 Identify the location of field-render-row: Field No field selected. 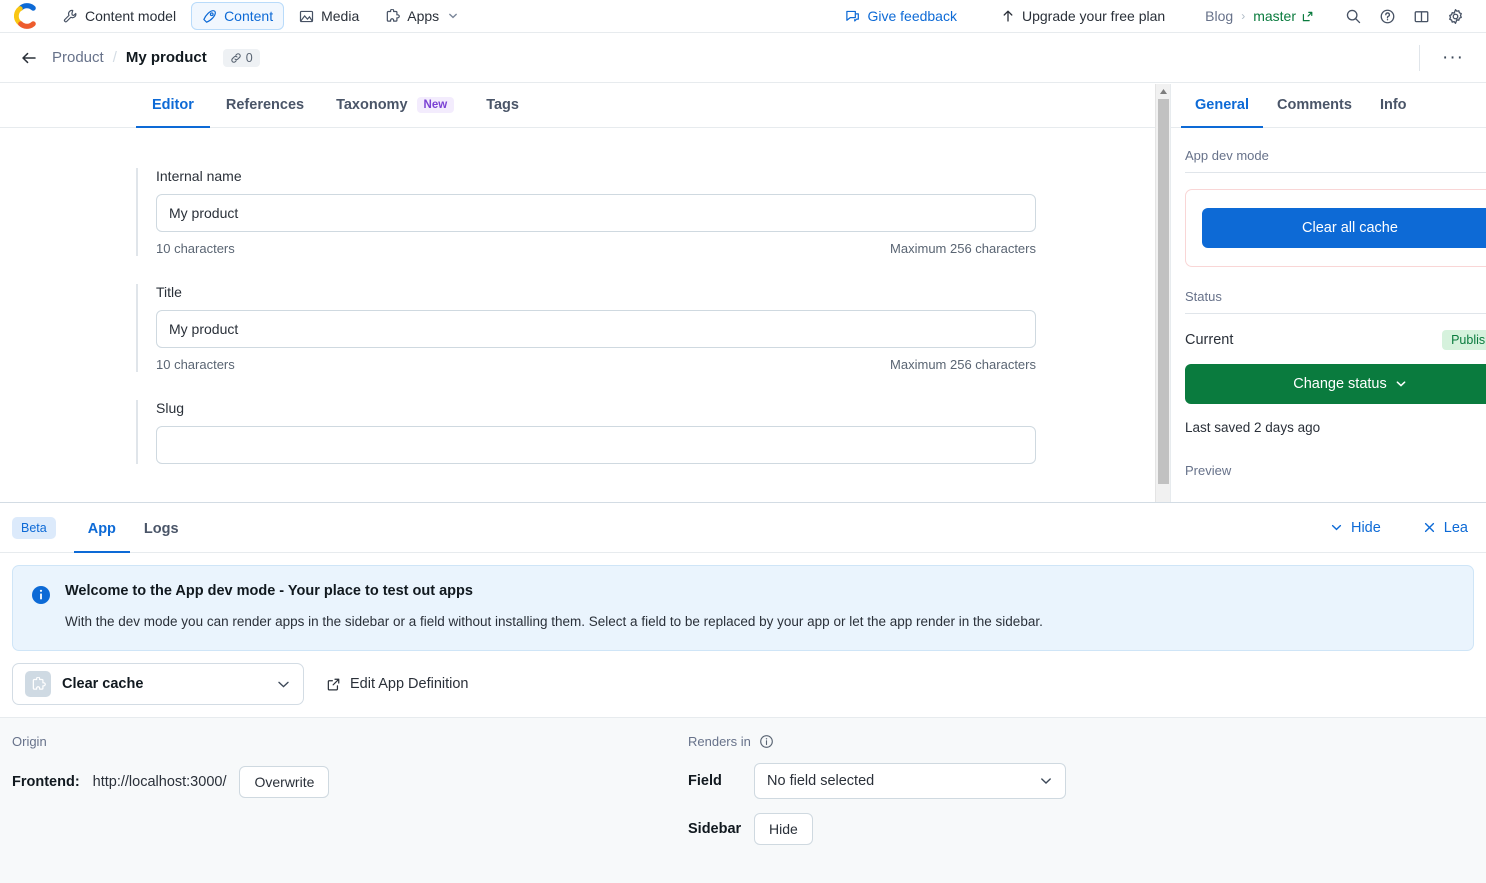
(1081, 781).